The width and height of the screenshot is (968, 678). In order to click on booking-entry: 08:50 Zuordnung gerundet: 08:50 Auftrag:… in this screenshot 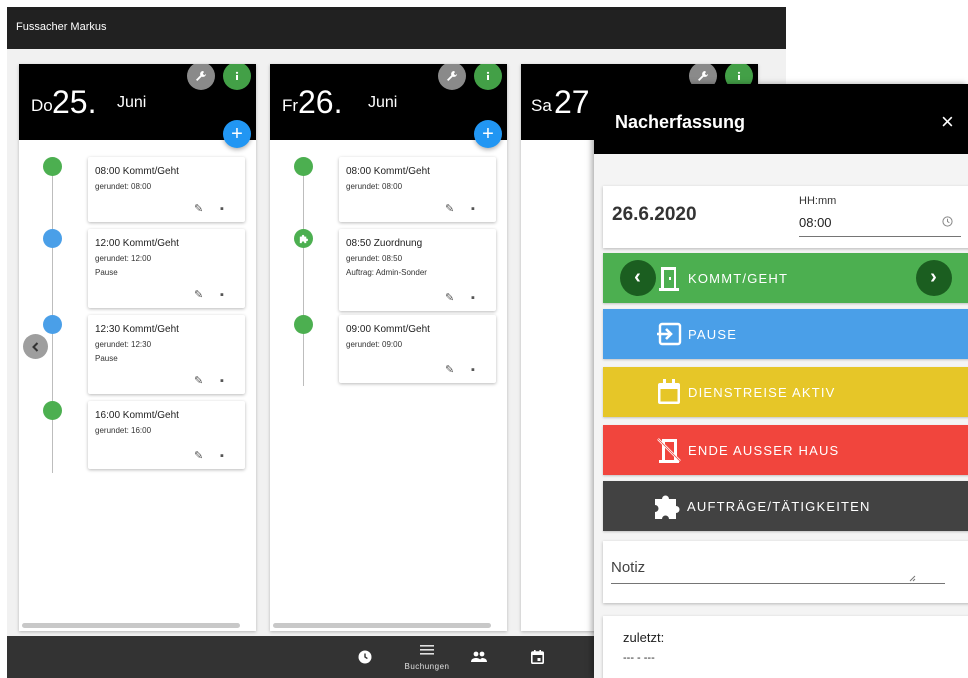, I will do `click(417, 270)`.